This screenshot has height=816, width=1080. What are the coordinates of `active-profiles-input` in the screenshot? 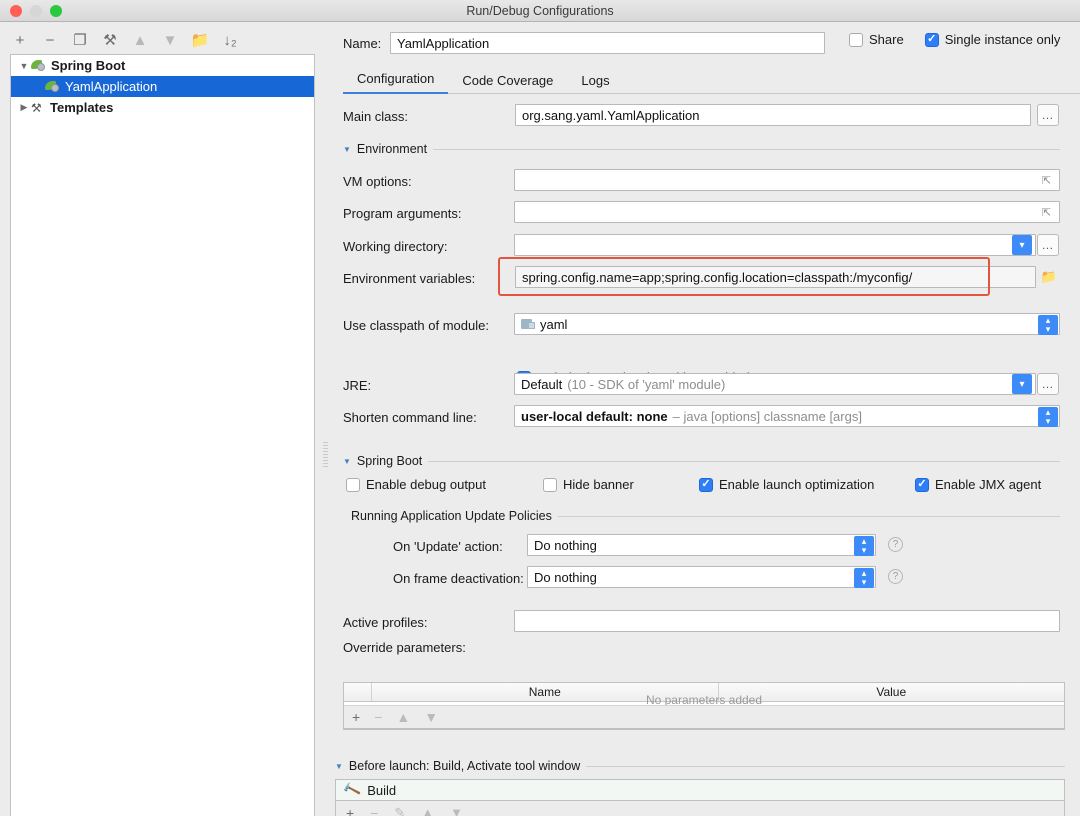 It's located at (787, 621).